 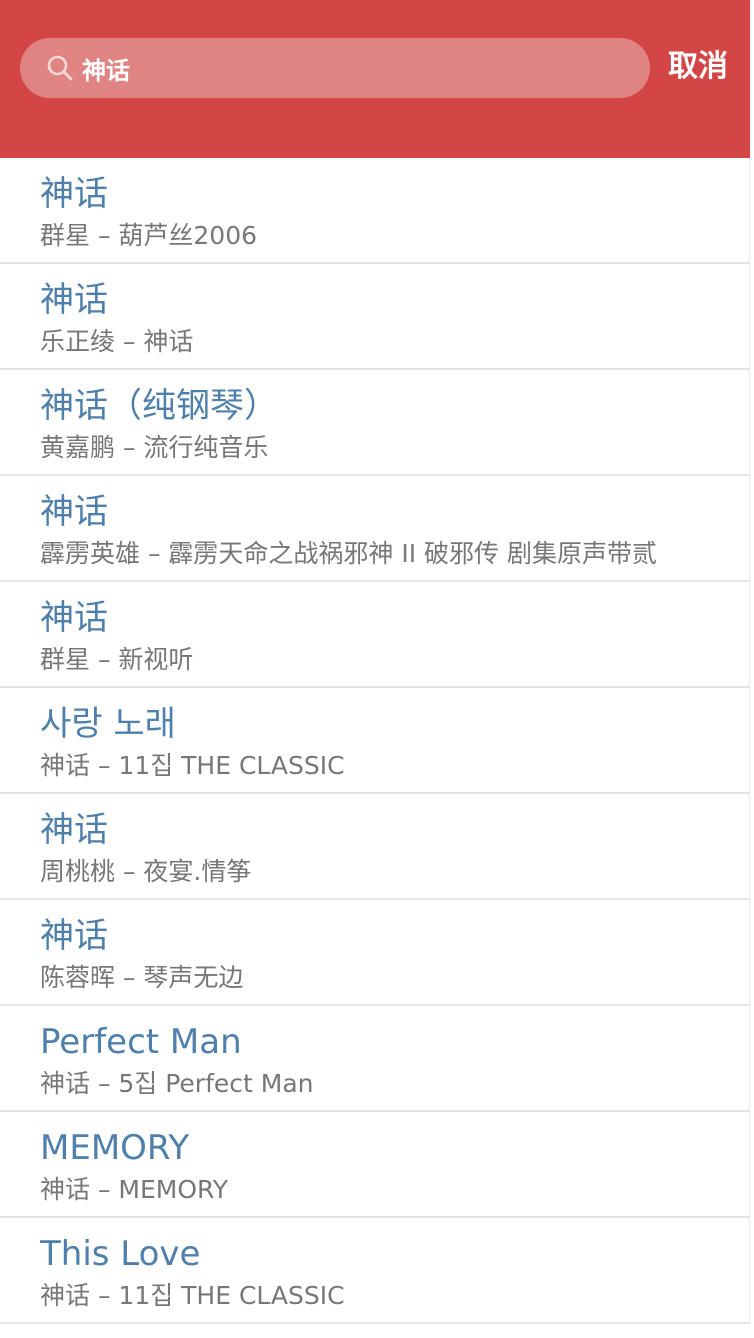 I want to click on song-title: This Love, so click(x=120, y=1254).